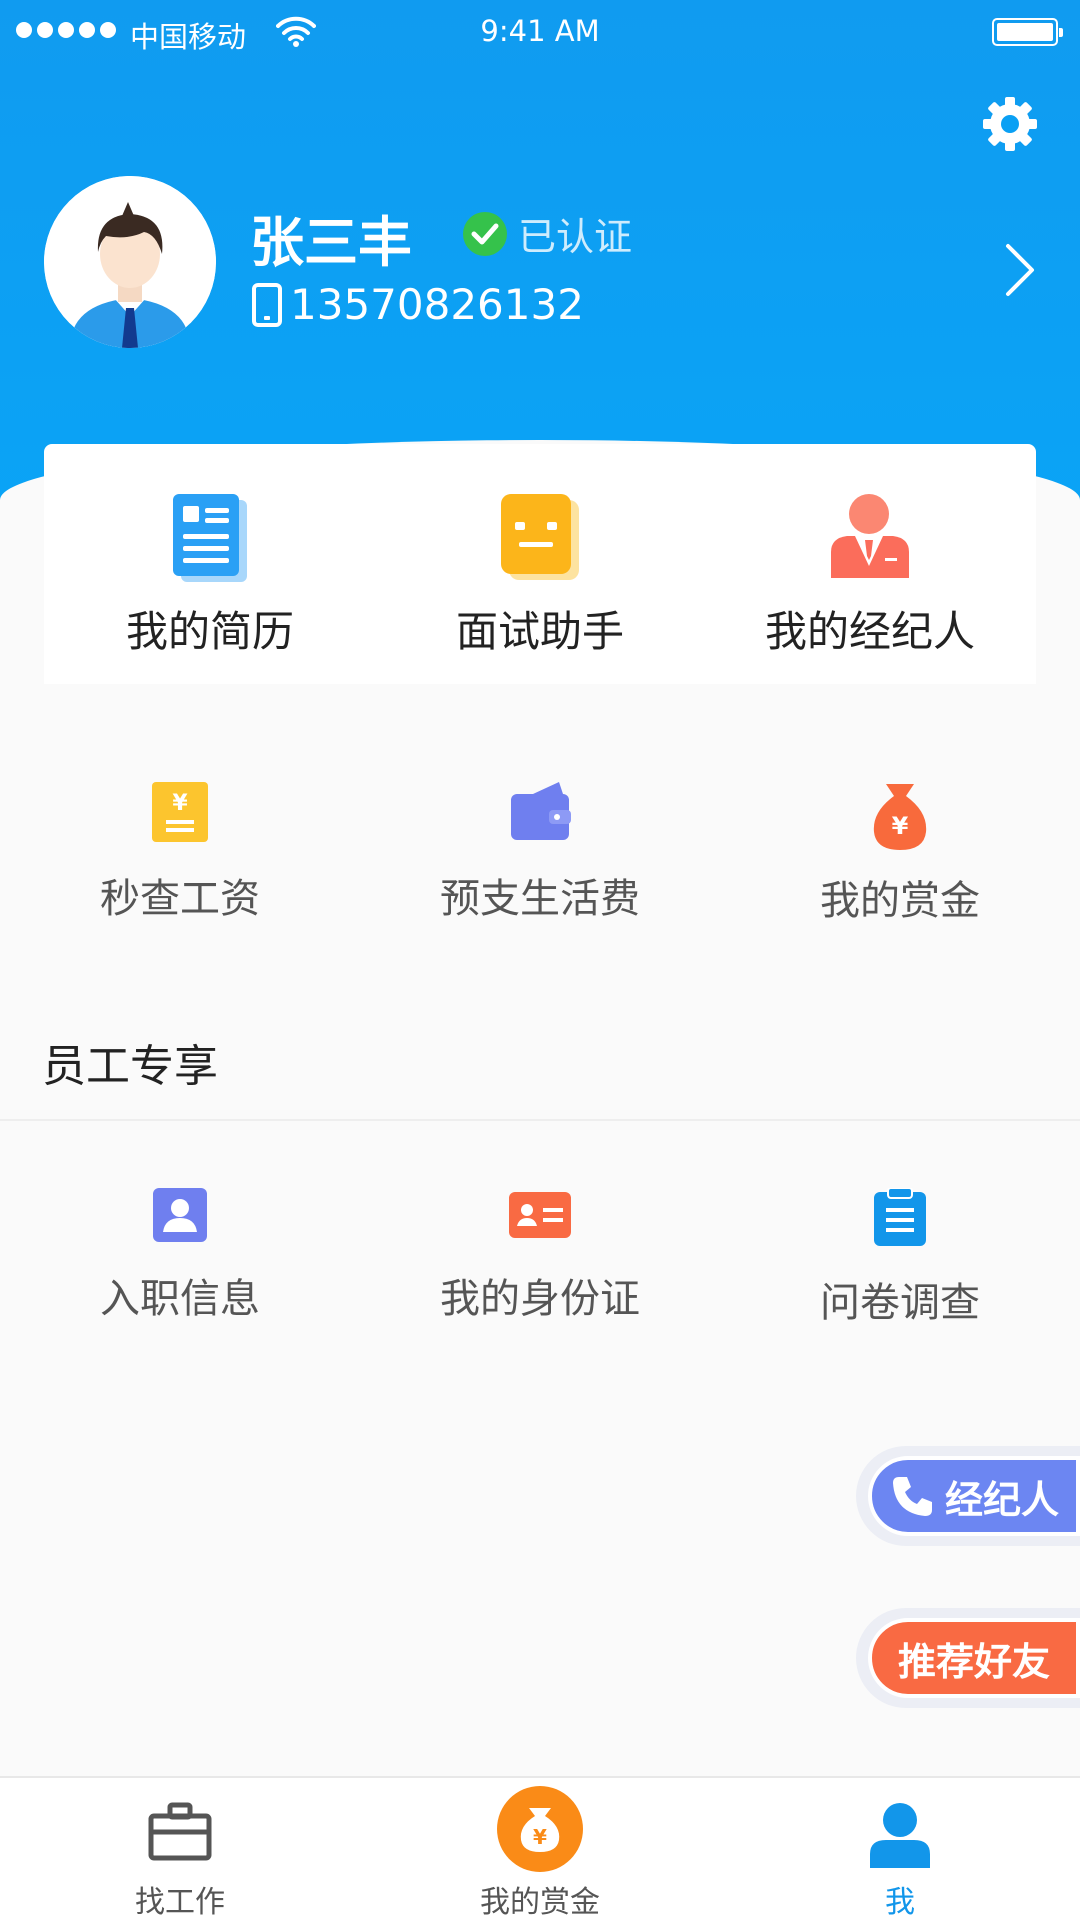  Describe the element at coordinates (209, 631) in the screenshot. I see `grid-item-label: 我的简历` at that location.